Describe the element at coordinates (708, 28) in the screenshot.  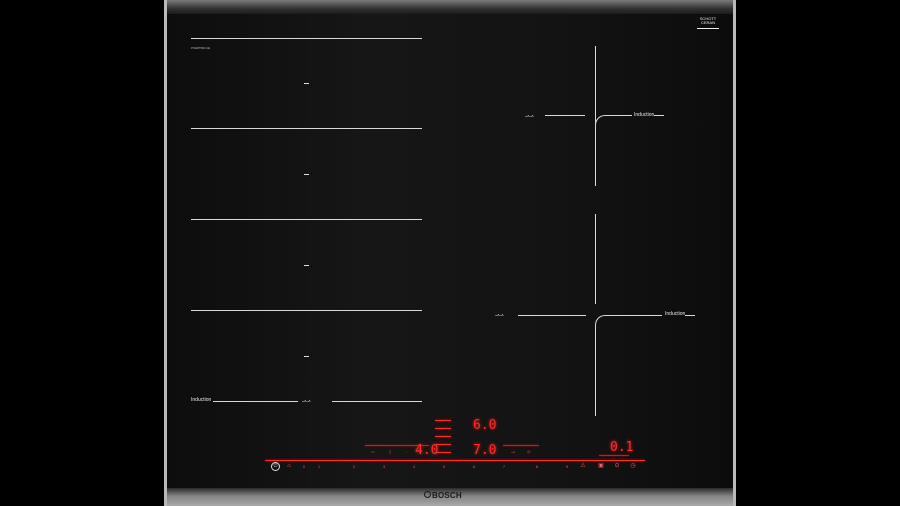
I see `badge-underline` at that location.